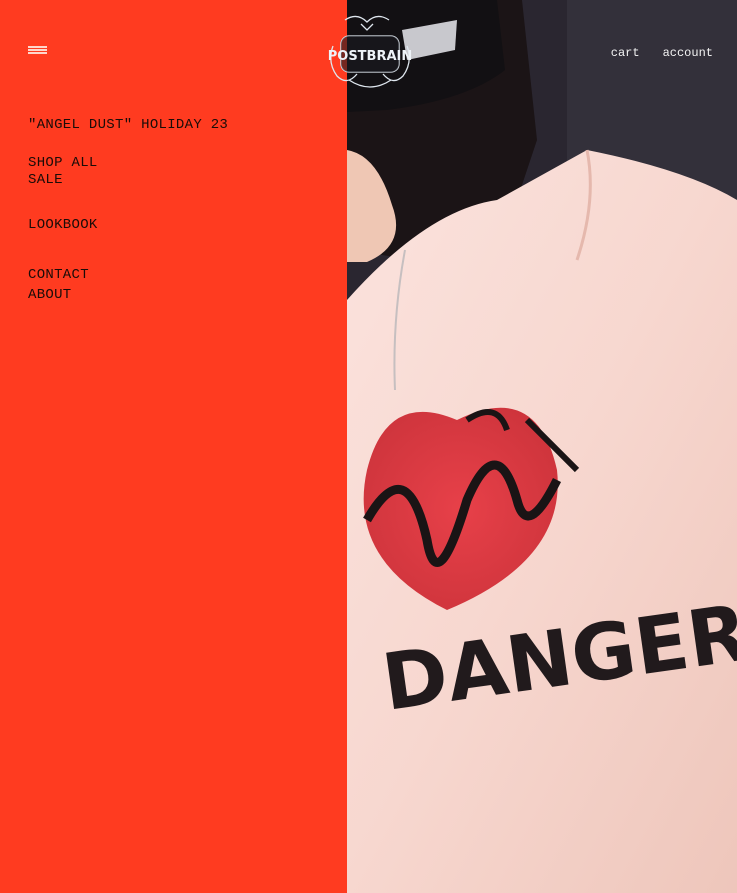 The height and width of the screenshot is (893, 737). Describe the element at coordinates (370, 56) in the screenshot. I see `logo-wordmark: POSTBRAIN` at that location.